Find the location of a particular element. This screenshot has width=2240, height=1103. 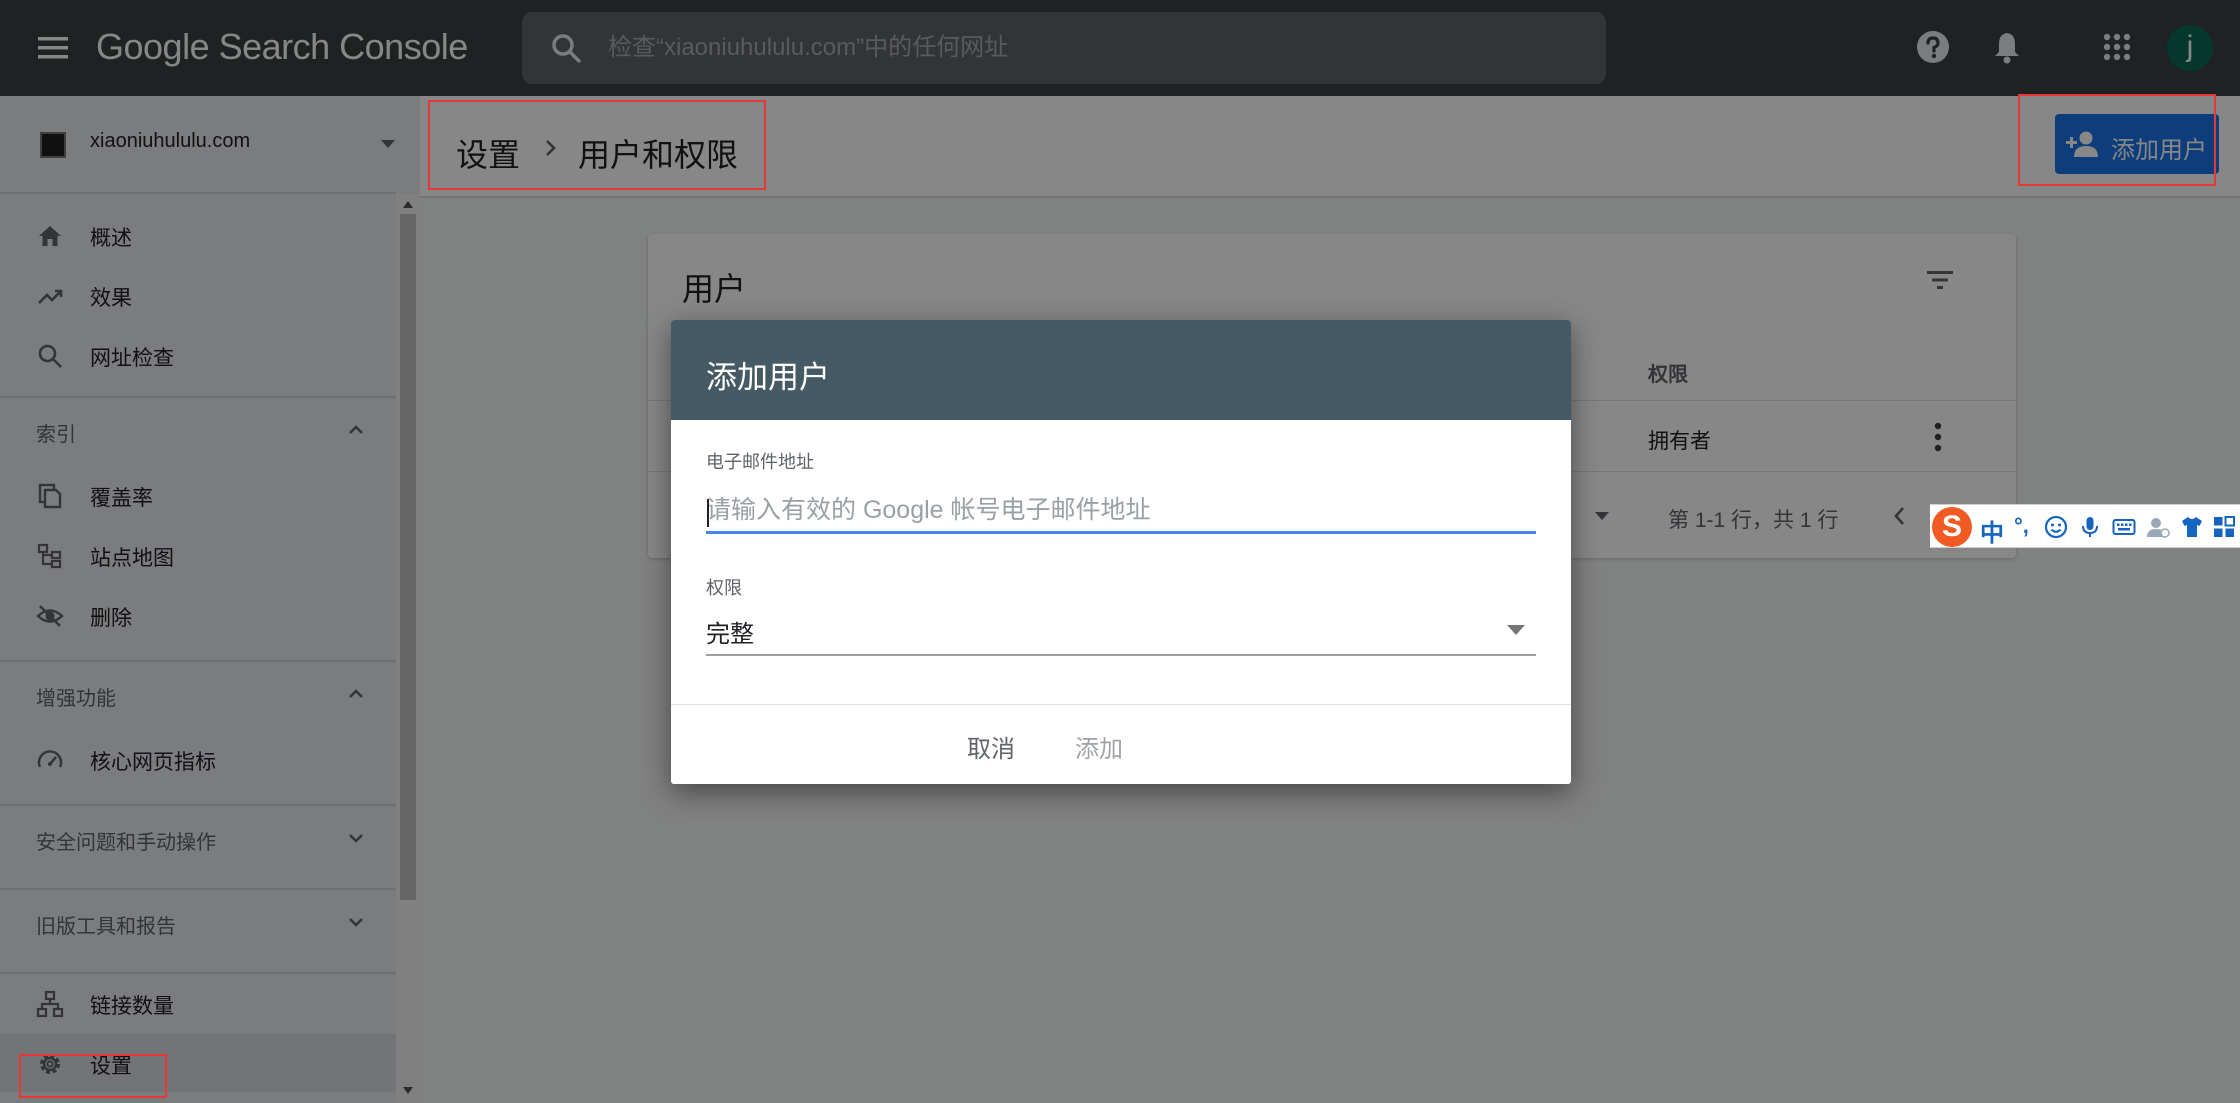

ime-toolbar: S 中 °, is located at coordinates (2085, 526).